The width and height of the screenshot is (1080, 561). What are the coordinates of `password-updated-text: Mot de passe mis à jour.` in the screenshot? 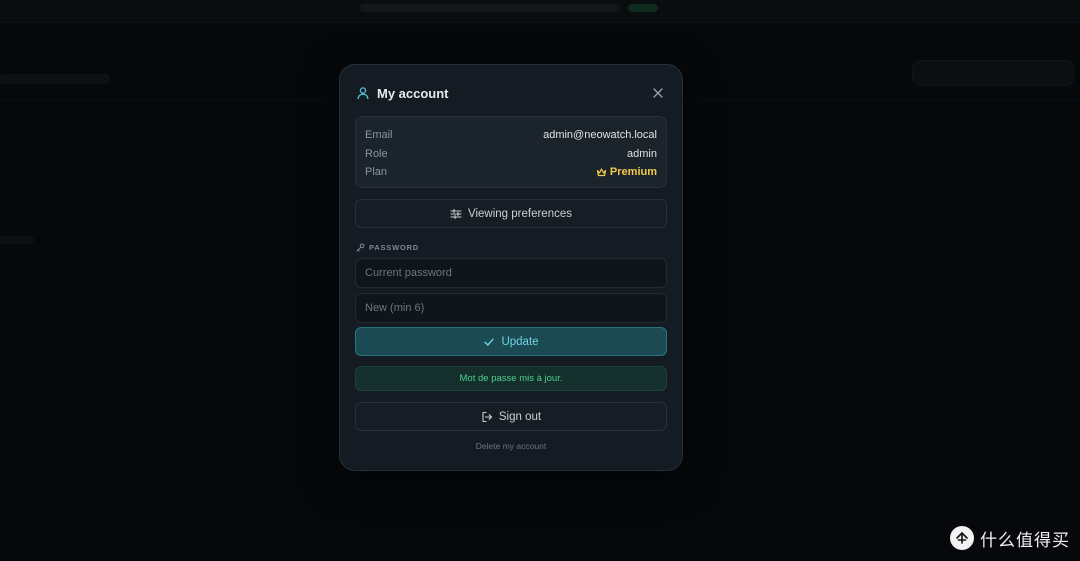 It's located at (511, 378).